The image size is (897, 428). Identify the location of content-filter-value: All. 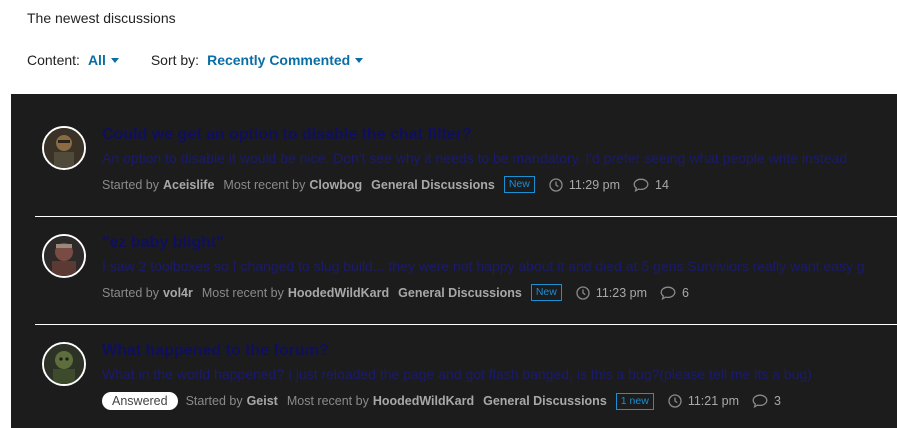
(96, 60).